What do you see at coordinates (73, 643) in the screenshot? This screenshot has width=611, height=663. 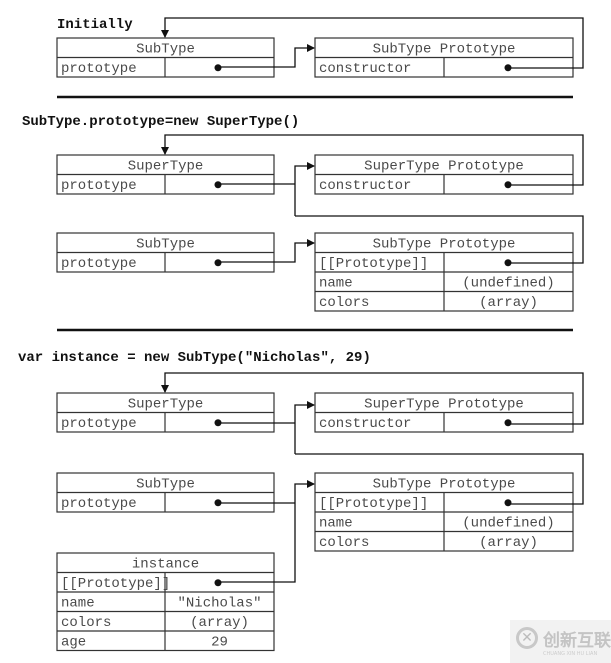 I see `property-name: age` at bounding box center [73, 643].